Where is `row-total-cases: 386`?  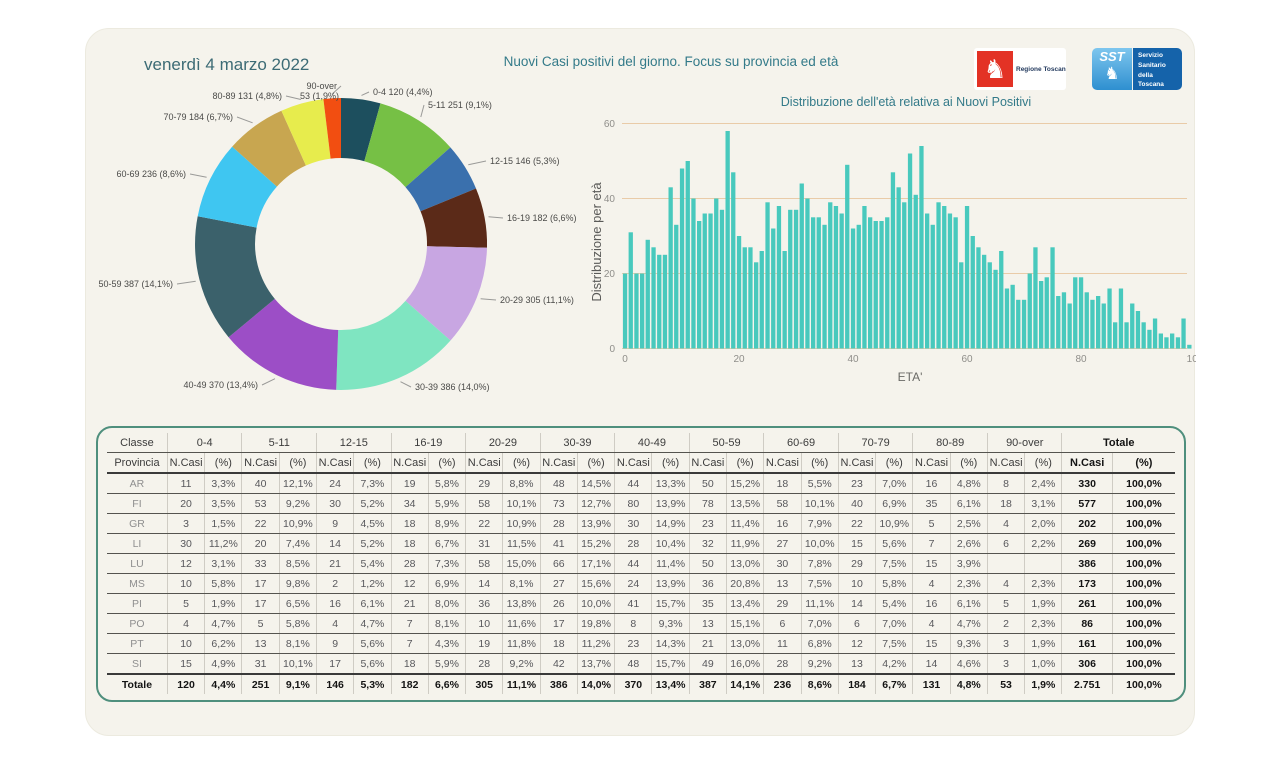
row-total-cases: 386 is located at coordinates (1087, 563).